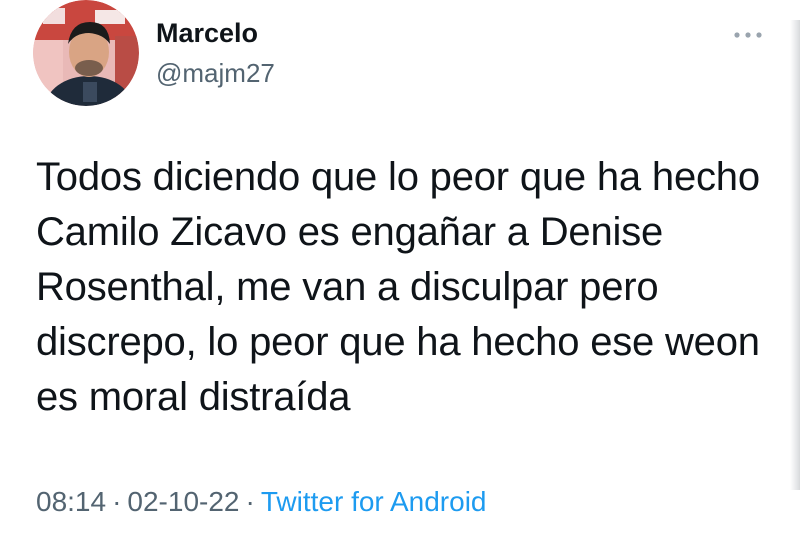 The image size is (800, 546). I want to click on tweet-source-link: Twitter for Android, so click(374, 501).